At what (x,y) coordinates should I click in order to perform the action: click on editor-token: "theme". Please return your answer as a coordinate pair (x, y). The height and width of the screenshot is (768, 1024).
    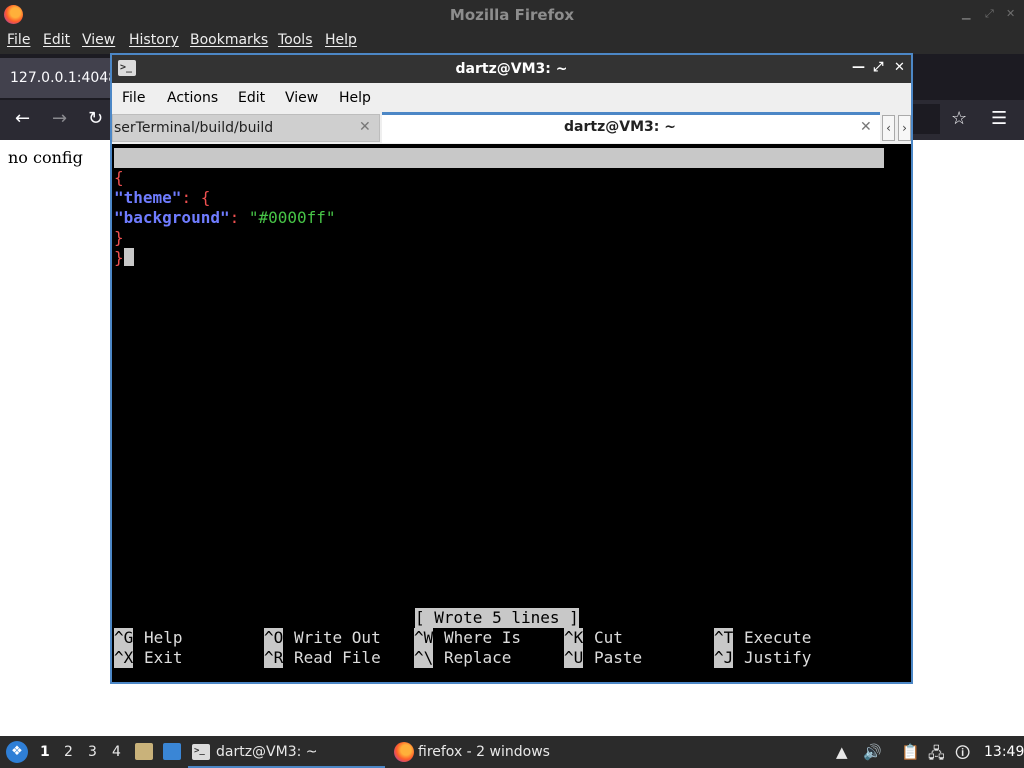
    Looking at the image, I should click on (148, 197).